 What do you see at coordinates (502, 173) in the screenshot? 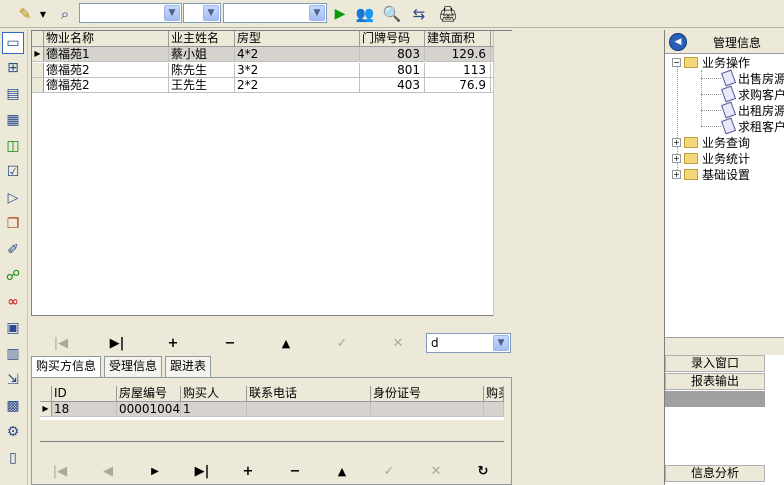
I see `grid-scrollbar` at bounding box center [502, 173].